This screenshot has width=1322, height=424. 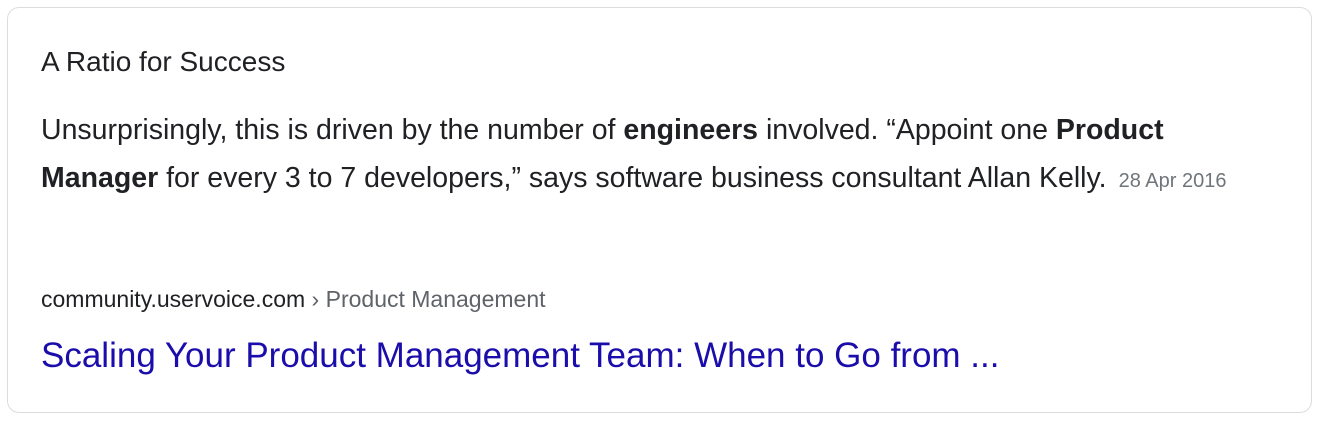 What do you see at coordinates (1172, 181) in the screenshot?
I see `snippet-date: 28 Apr 2016` at bounding box center [1172, 181].